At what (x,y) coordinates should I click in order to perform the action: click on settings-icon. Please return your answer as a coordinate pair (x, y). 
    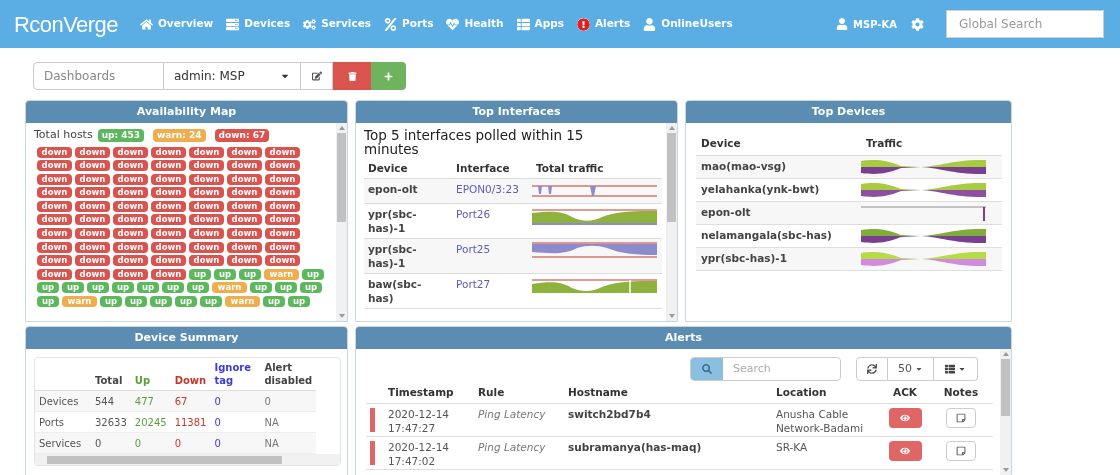
    Looking at the image, I should click on (917, 24).